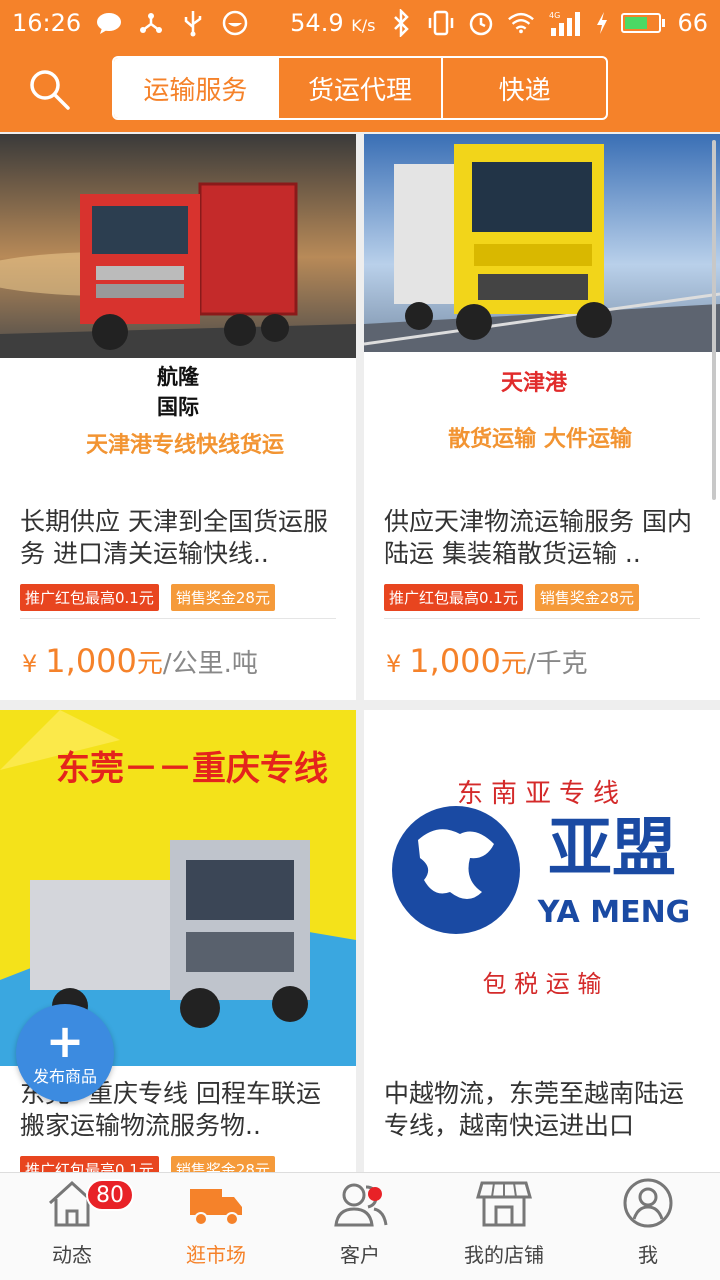 Image resolution: width=720 pixels, height=1280 pixels. Describe the element at coordinates (174, 537) in the screenshot. I see `product-title: 长期供应 天津到全国货运服务 进口清关运输快线..` at that location.